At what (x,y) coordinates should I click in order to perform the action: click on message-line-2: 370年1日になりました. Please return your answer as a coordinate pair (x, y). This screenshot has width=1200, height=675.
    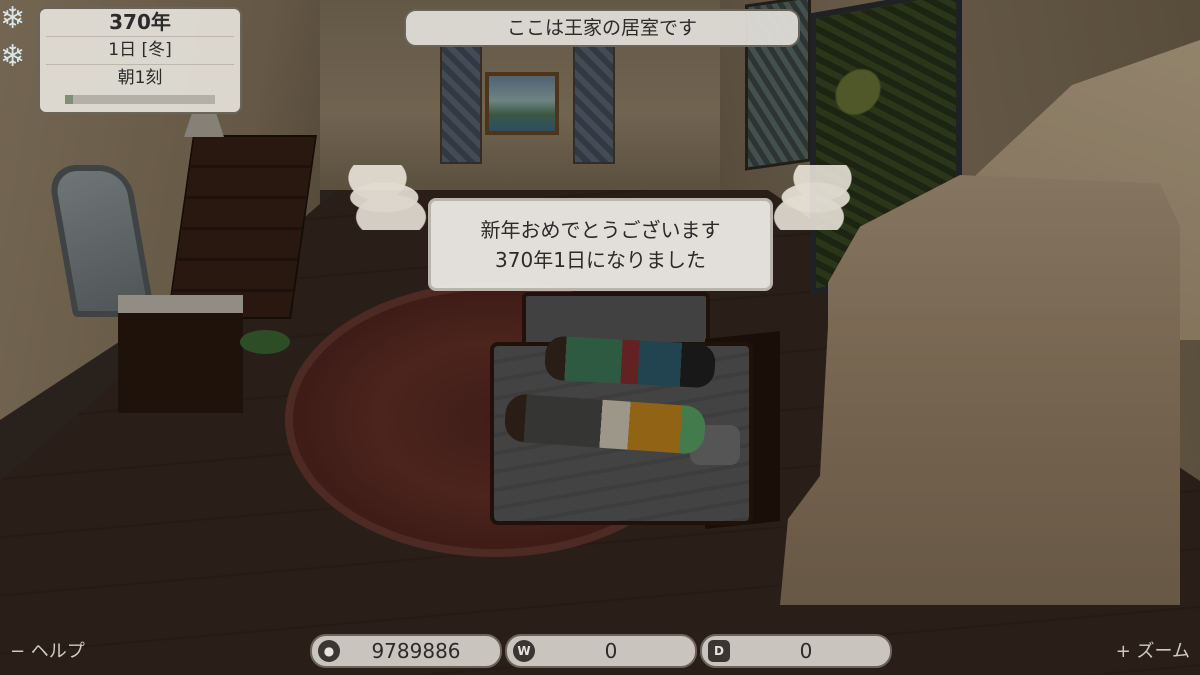
    Looking at the image, I should click on (600, 260).